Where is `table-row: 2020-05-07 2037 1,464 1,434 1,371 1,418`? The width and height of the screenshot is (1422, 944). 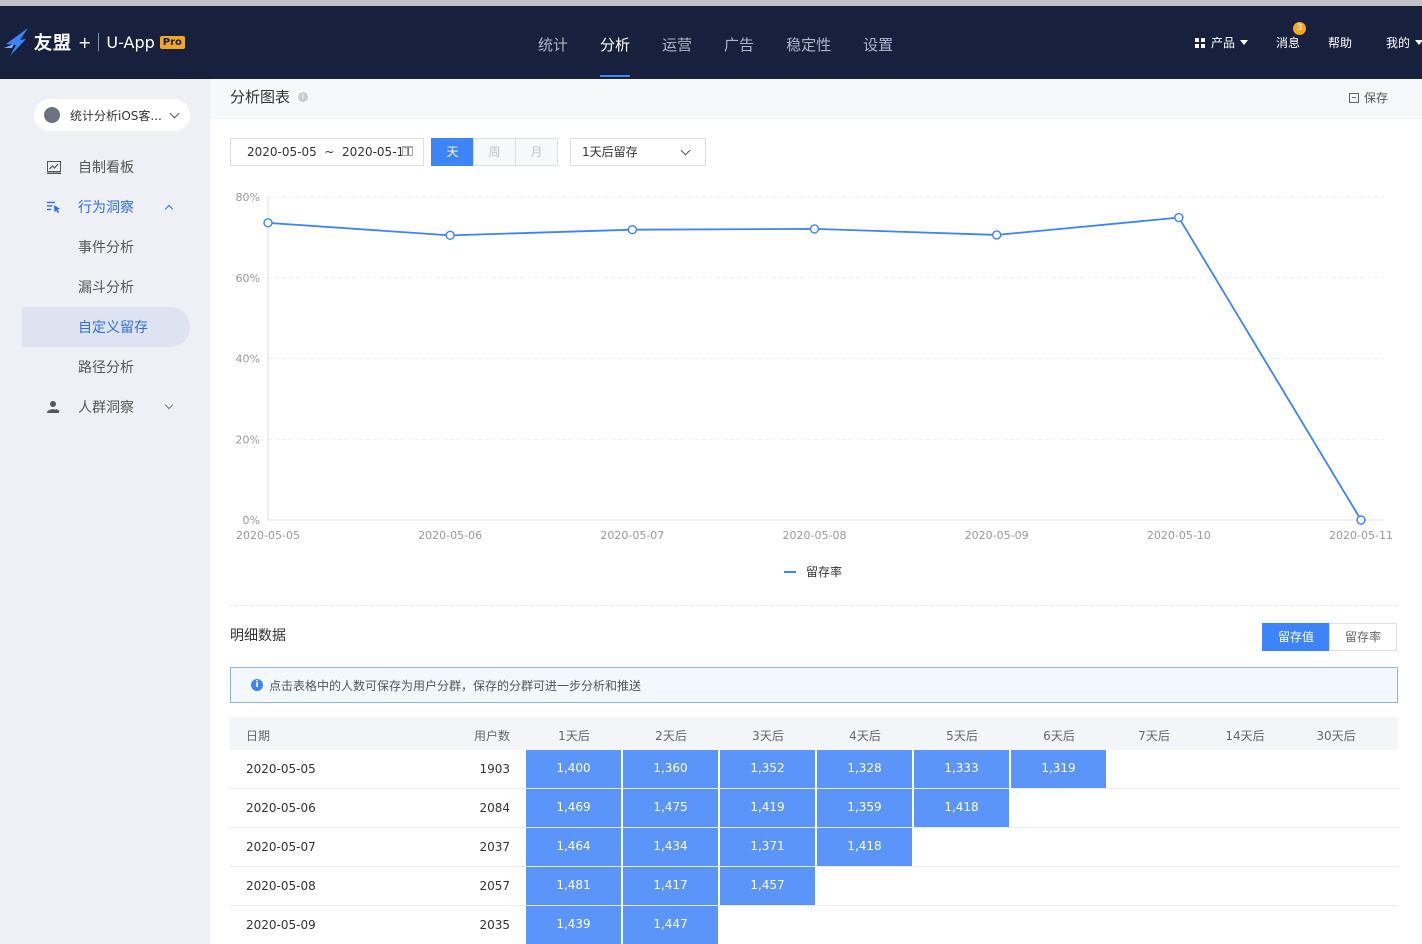 table-row: 2020-05-07 2037 1,464 1,434 1,371 1,418 is located at coordinates (814, 847).